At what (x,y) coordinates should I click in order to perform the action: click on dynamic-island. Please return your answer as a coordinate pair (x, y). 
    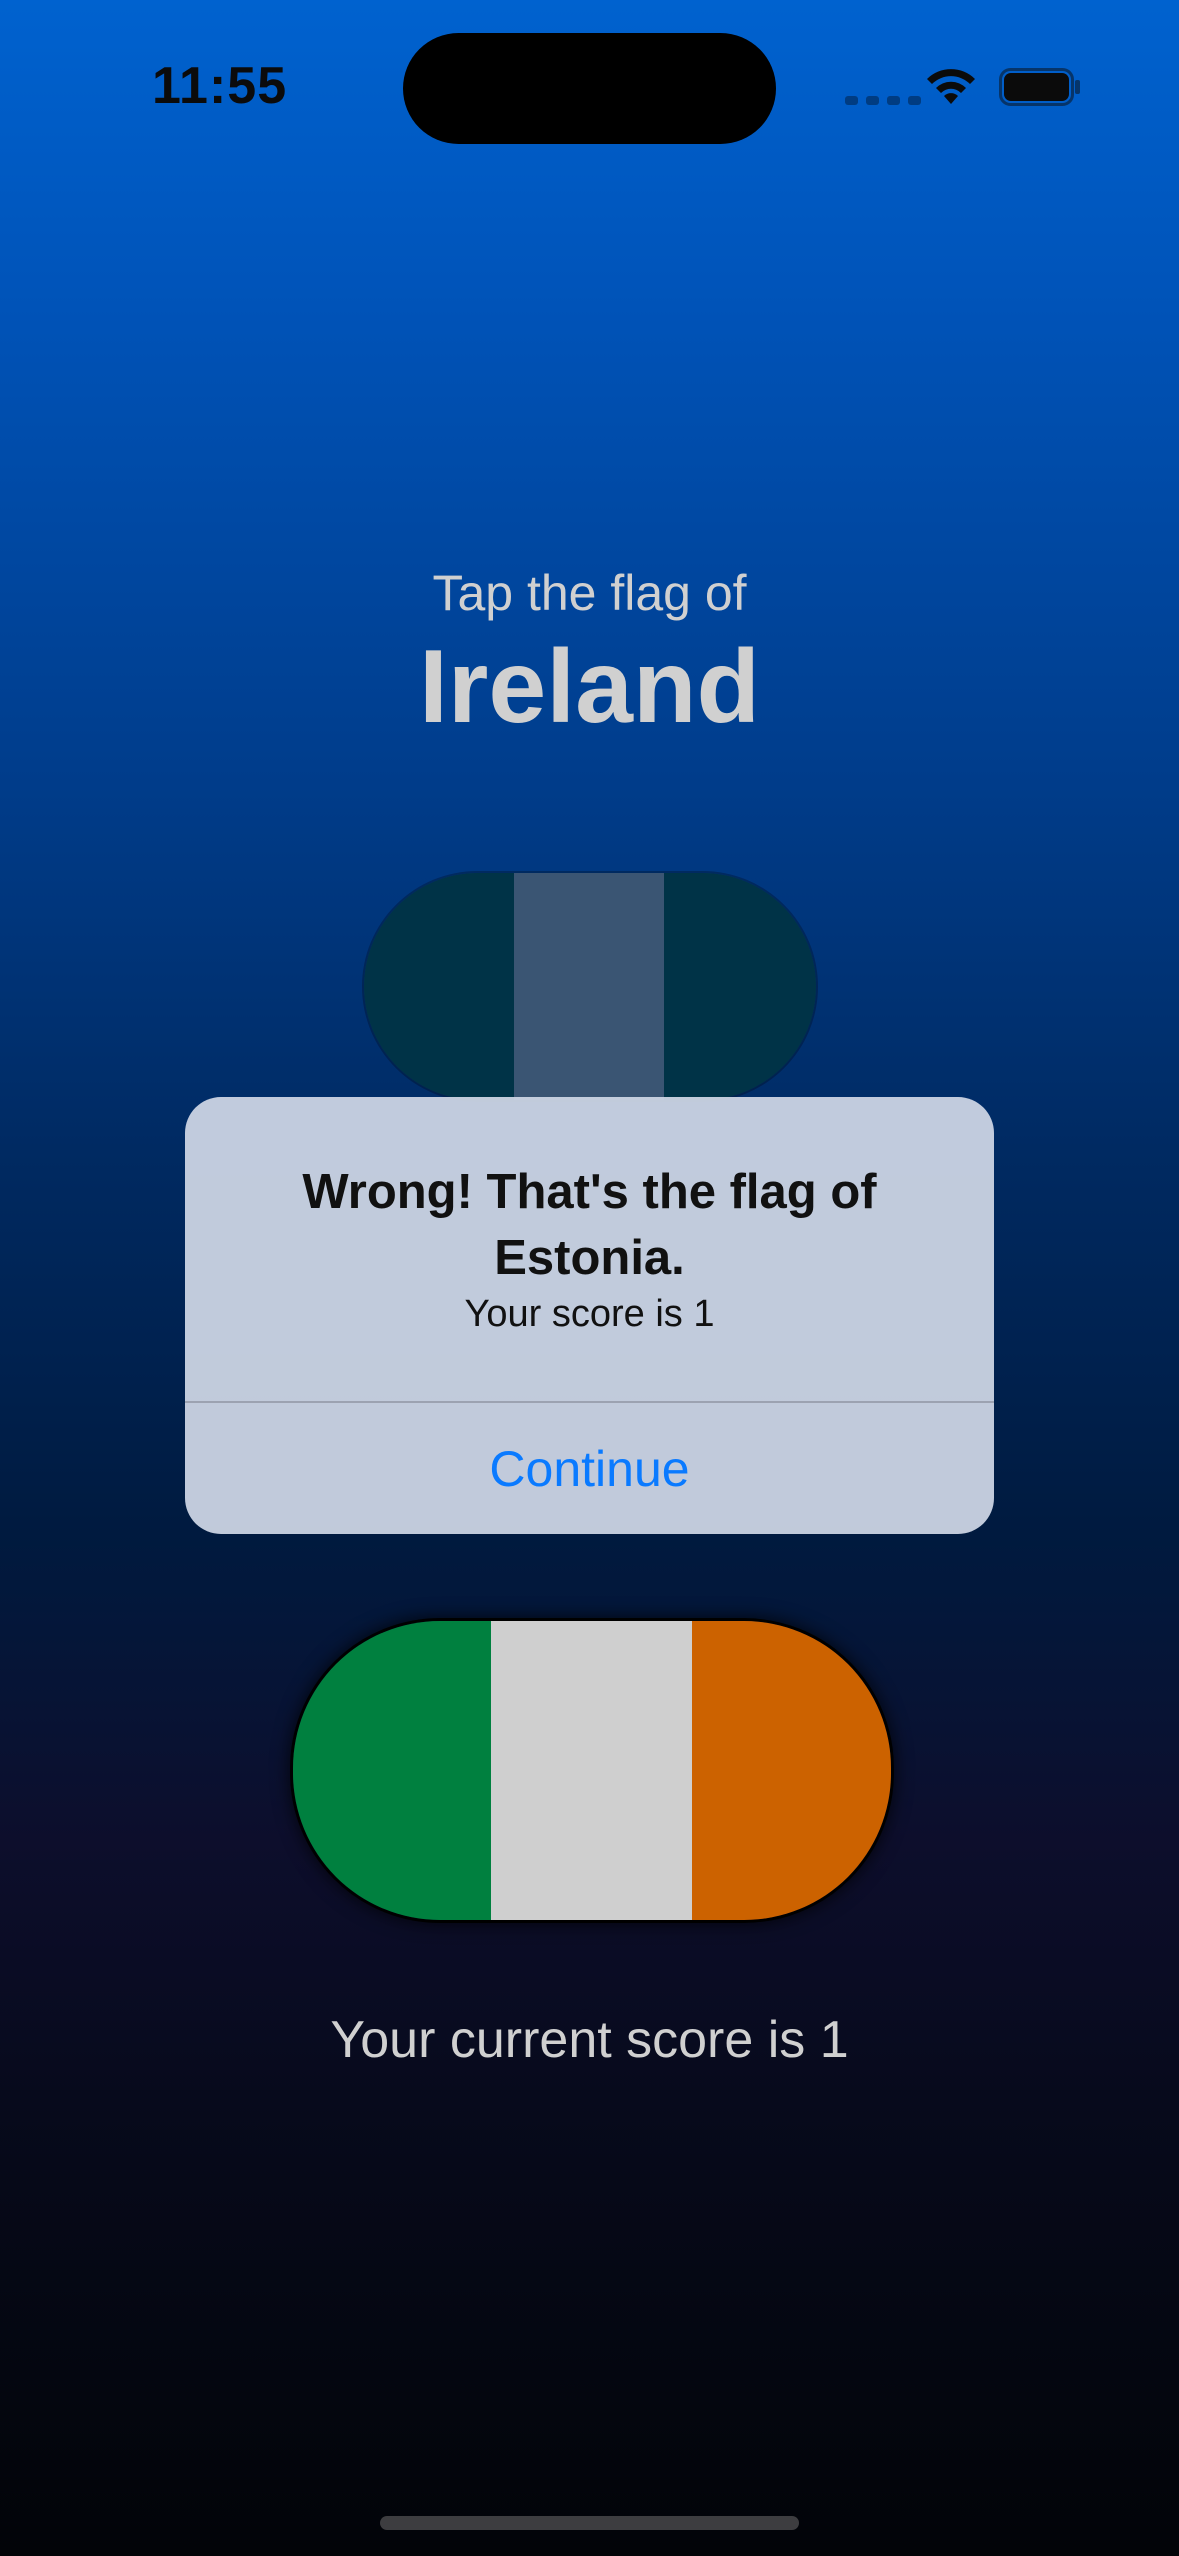
    Looking at the image, I should click on (589, 88).